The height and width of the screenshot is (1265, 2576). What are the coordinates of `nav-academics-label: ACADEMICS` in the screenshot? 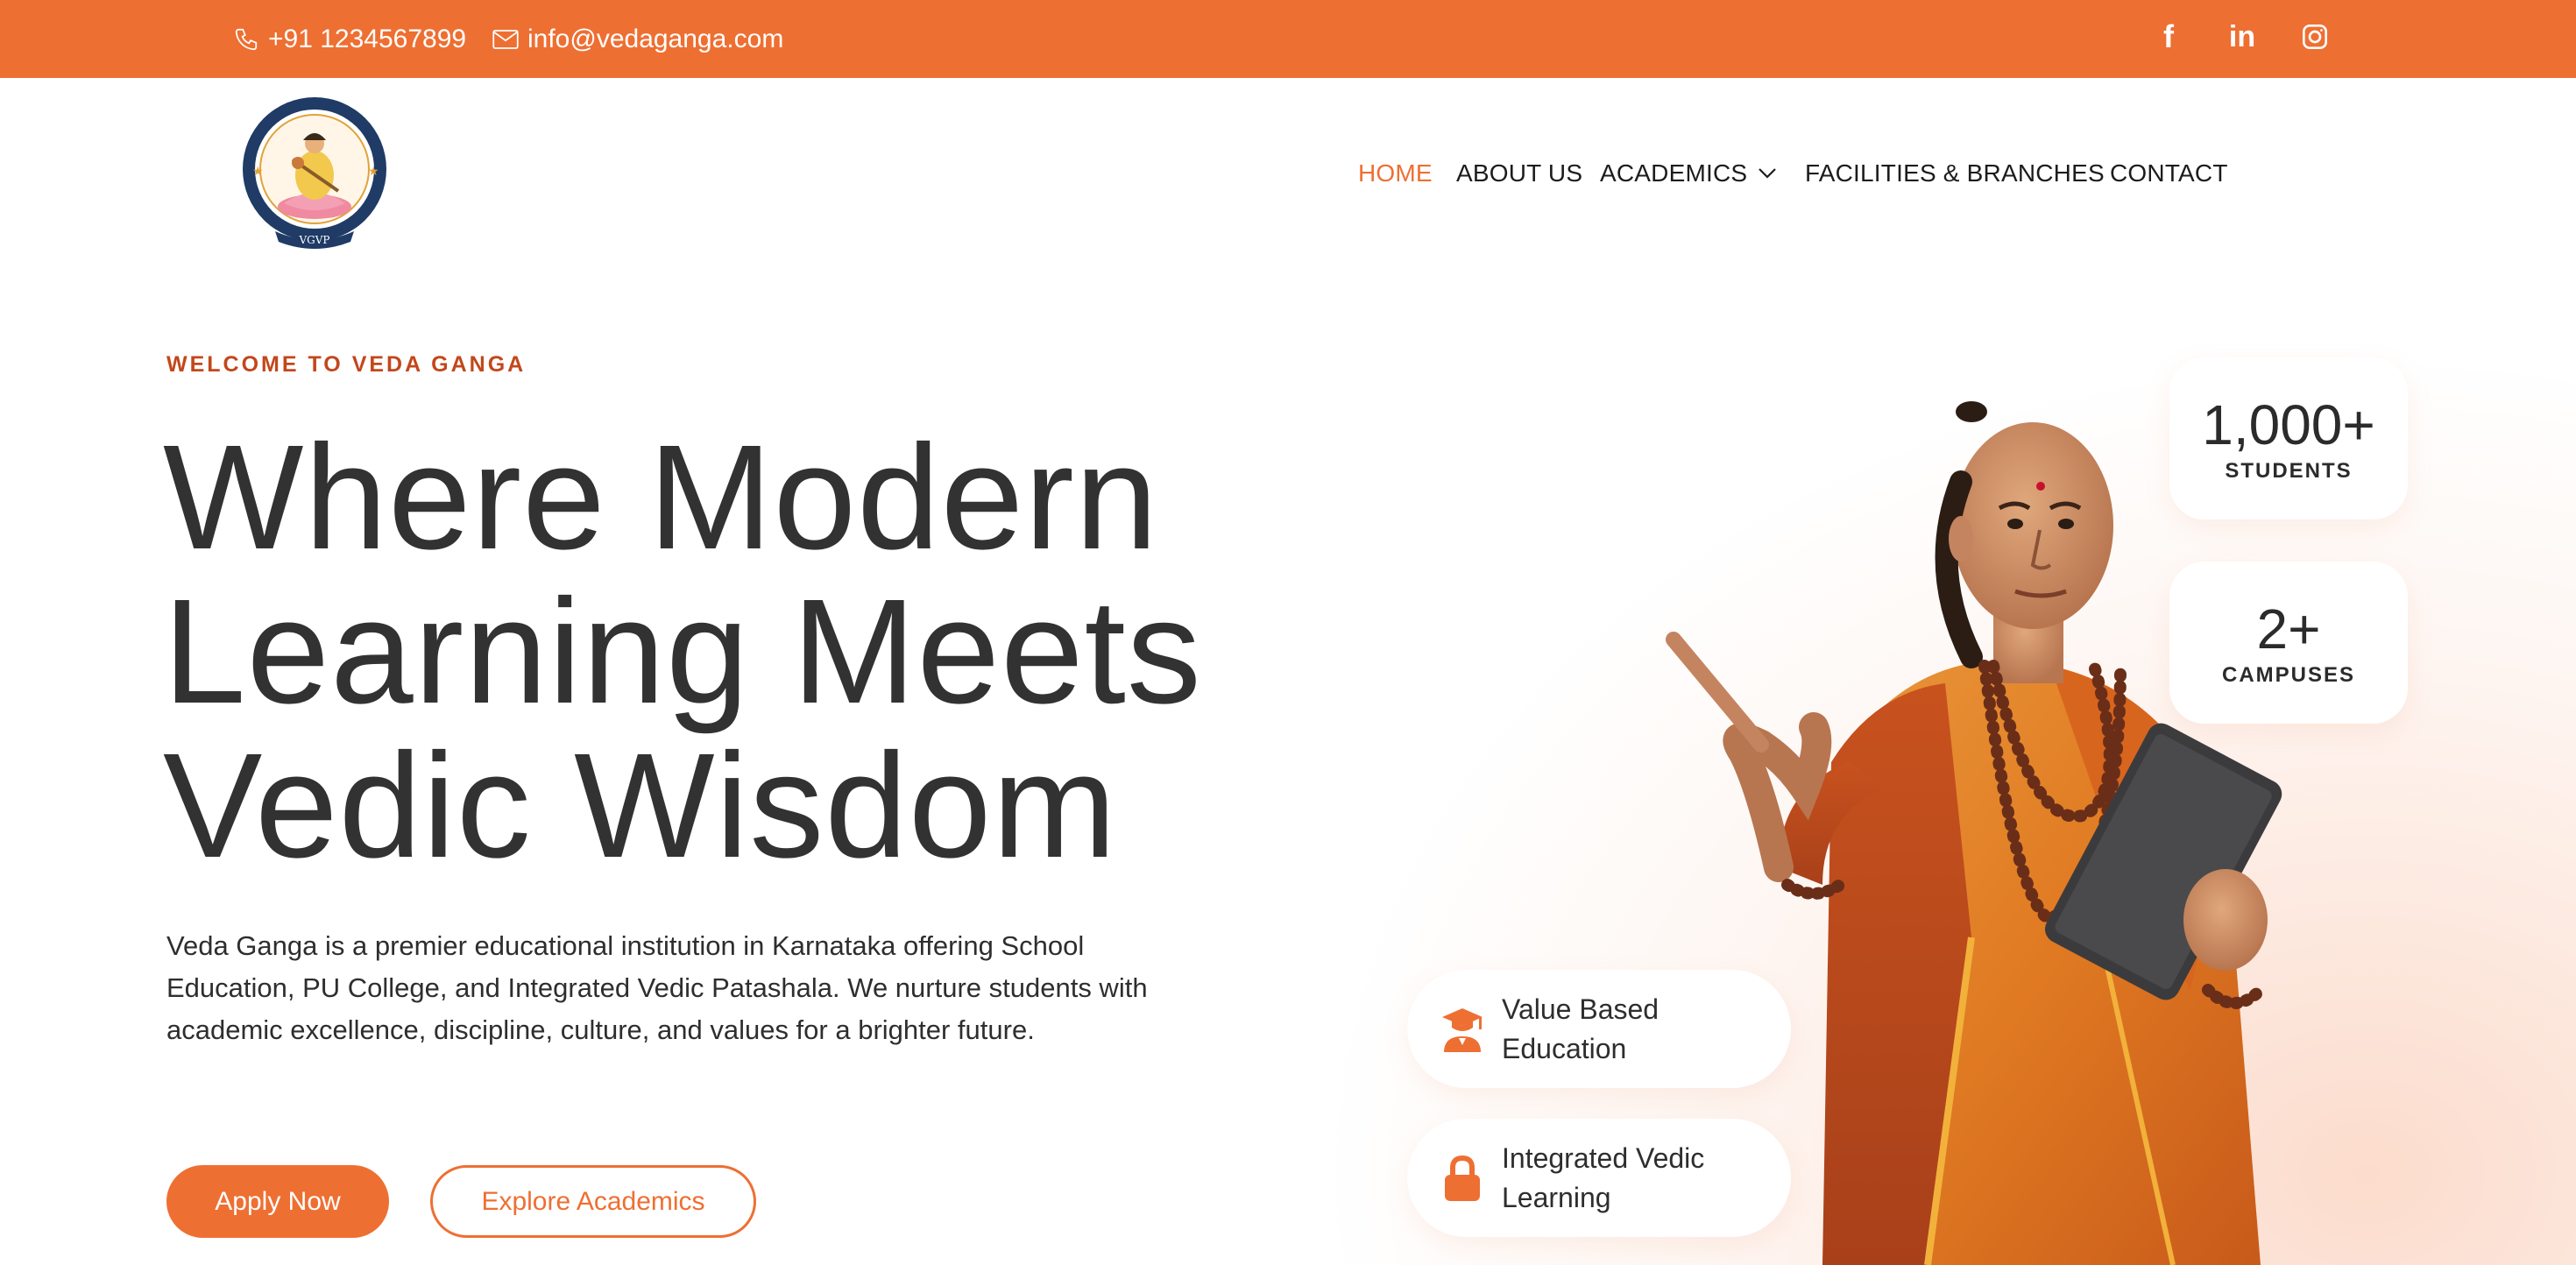 It's located at (1674, 173).